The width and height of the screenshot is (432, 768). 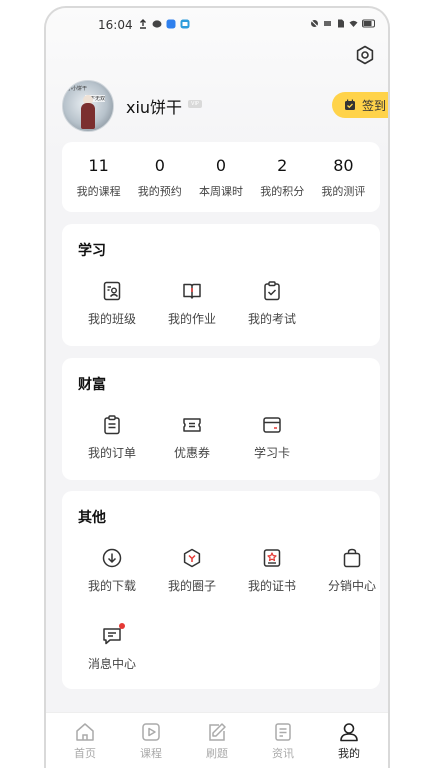 What do you see at coordinates (271, 453) in the screenshot?
I see `menu-label: 学习卡` at bounding box center [271, 453].